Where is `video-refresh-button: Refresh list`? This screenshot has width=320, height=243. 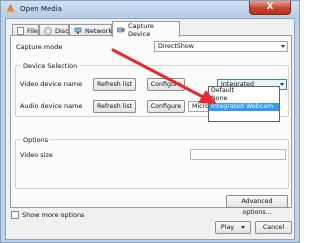
video-refresh-button: Refresh list is located at coordinates (114, 84).